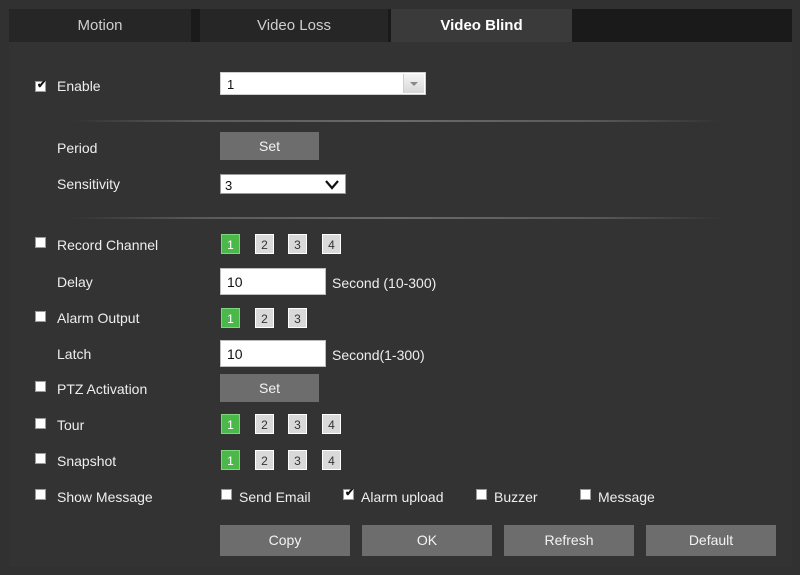 The image size is (800, 575). What do you see at coordinates (98, 318) in the screenshot?
I see `alarm-output-label: Alarm Output` at bounding box center [98, 318].